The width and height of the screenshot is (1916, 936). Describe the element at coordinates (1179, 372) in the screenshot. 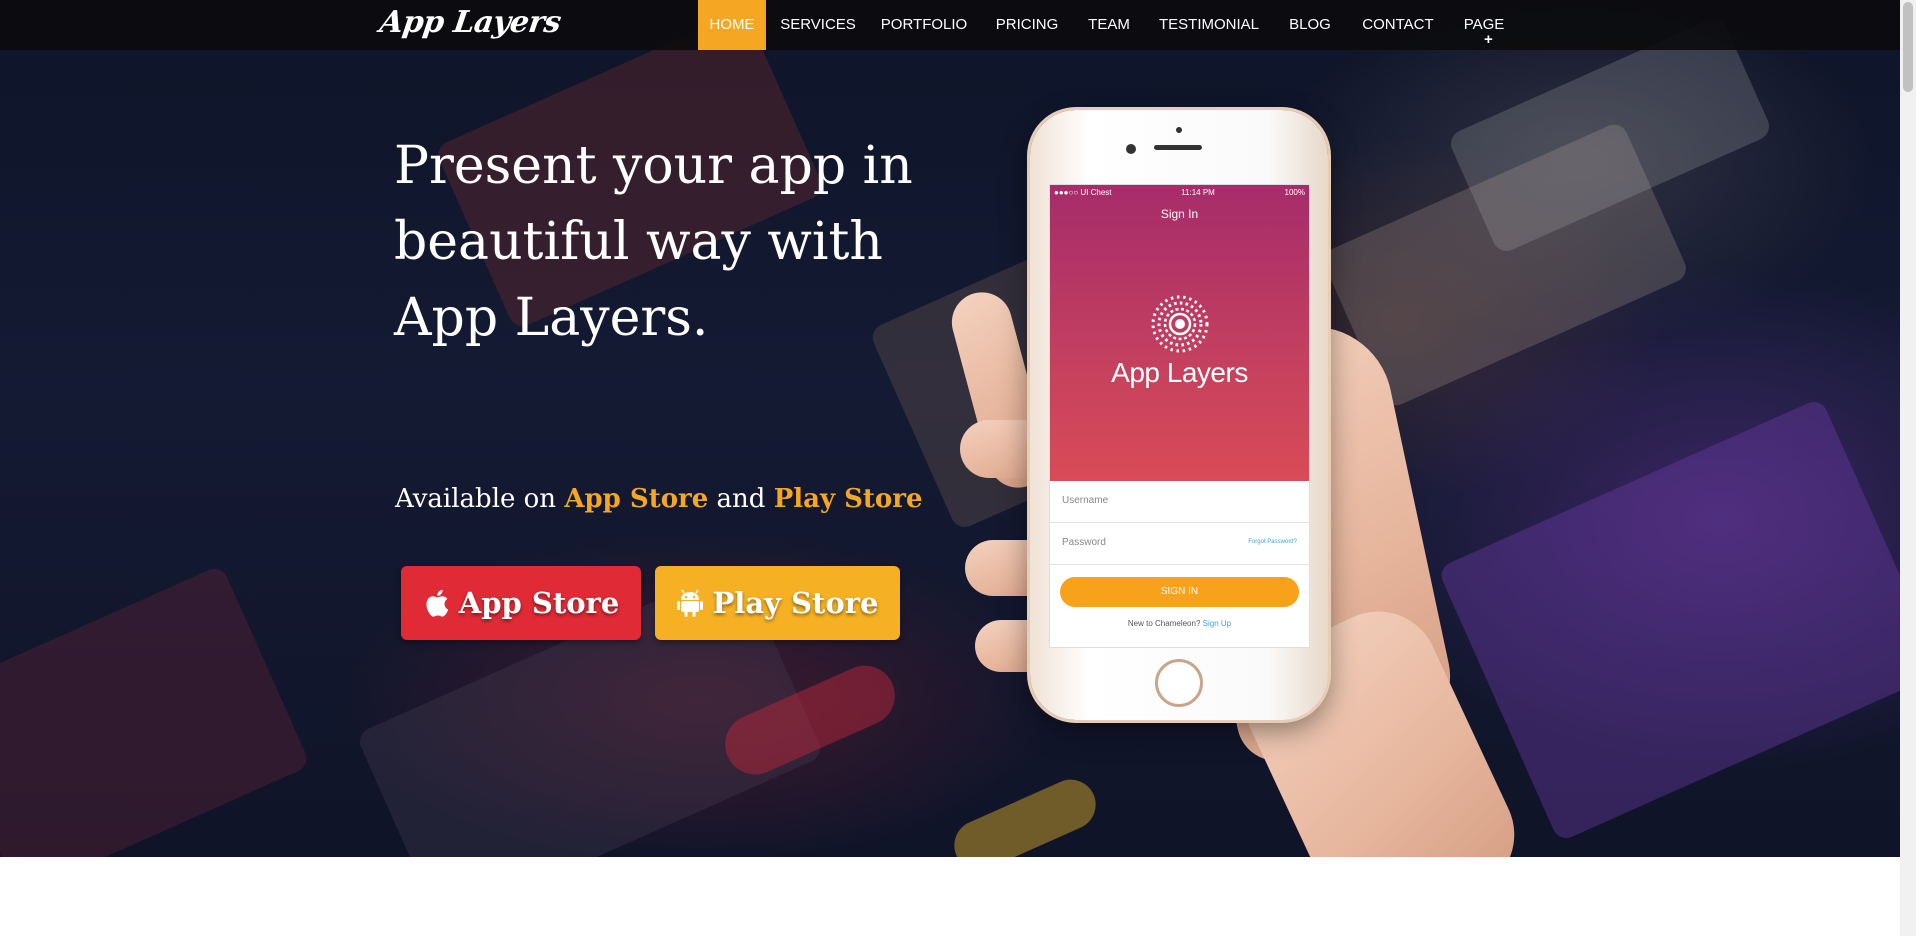

I see `phone-app-name: App Layers` at that location.